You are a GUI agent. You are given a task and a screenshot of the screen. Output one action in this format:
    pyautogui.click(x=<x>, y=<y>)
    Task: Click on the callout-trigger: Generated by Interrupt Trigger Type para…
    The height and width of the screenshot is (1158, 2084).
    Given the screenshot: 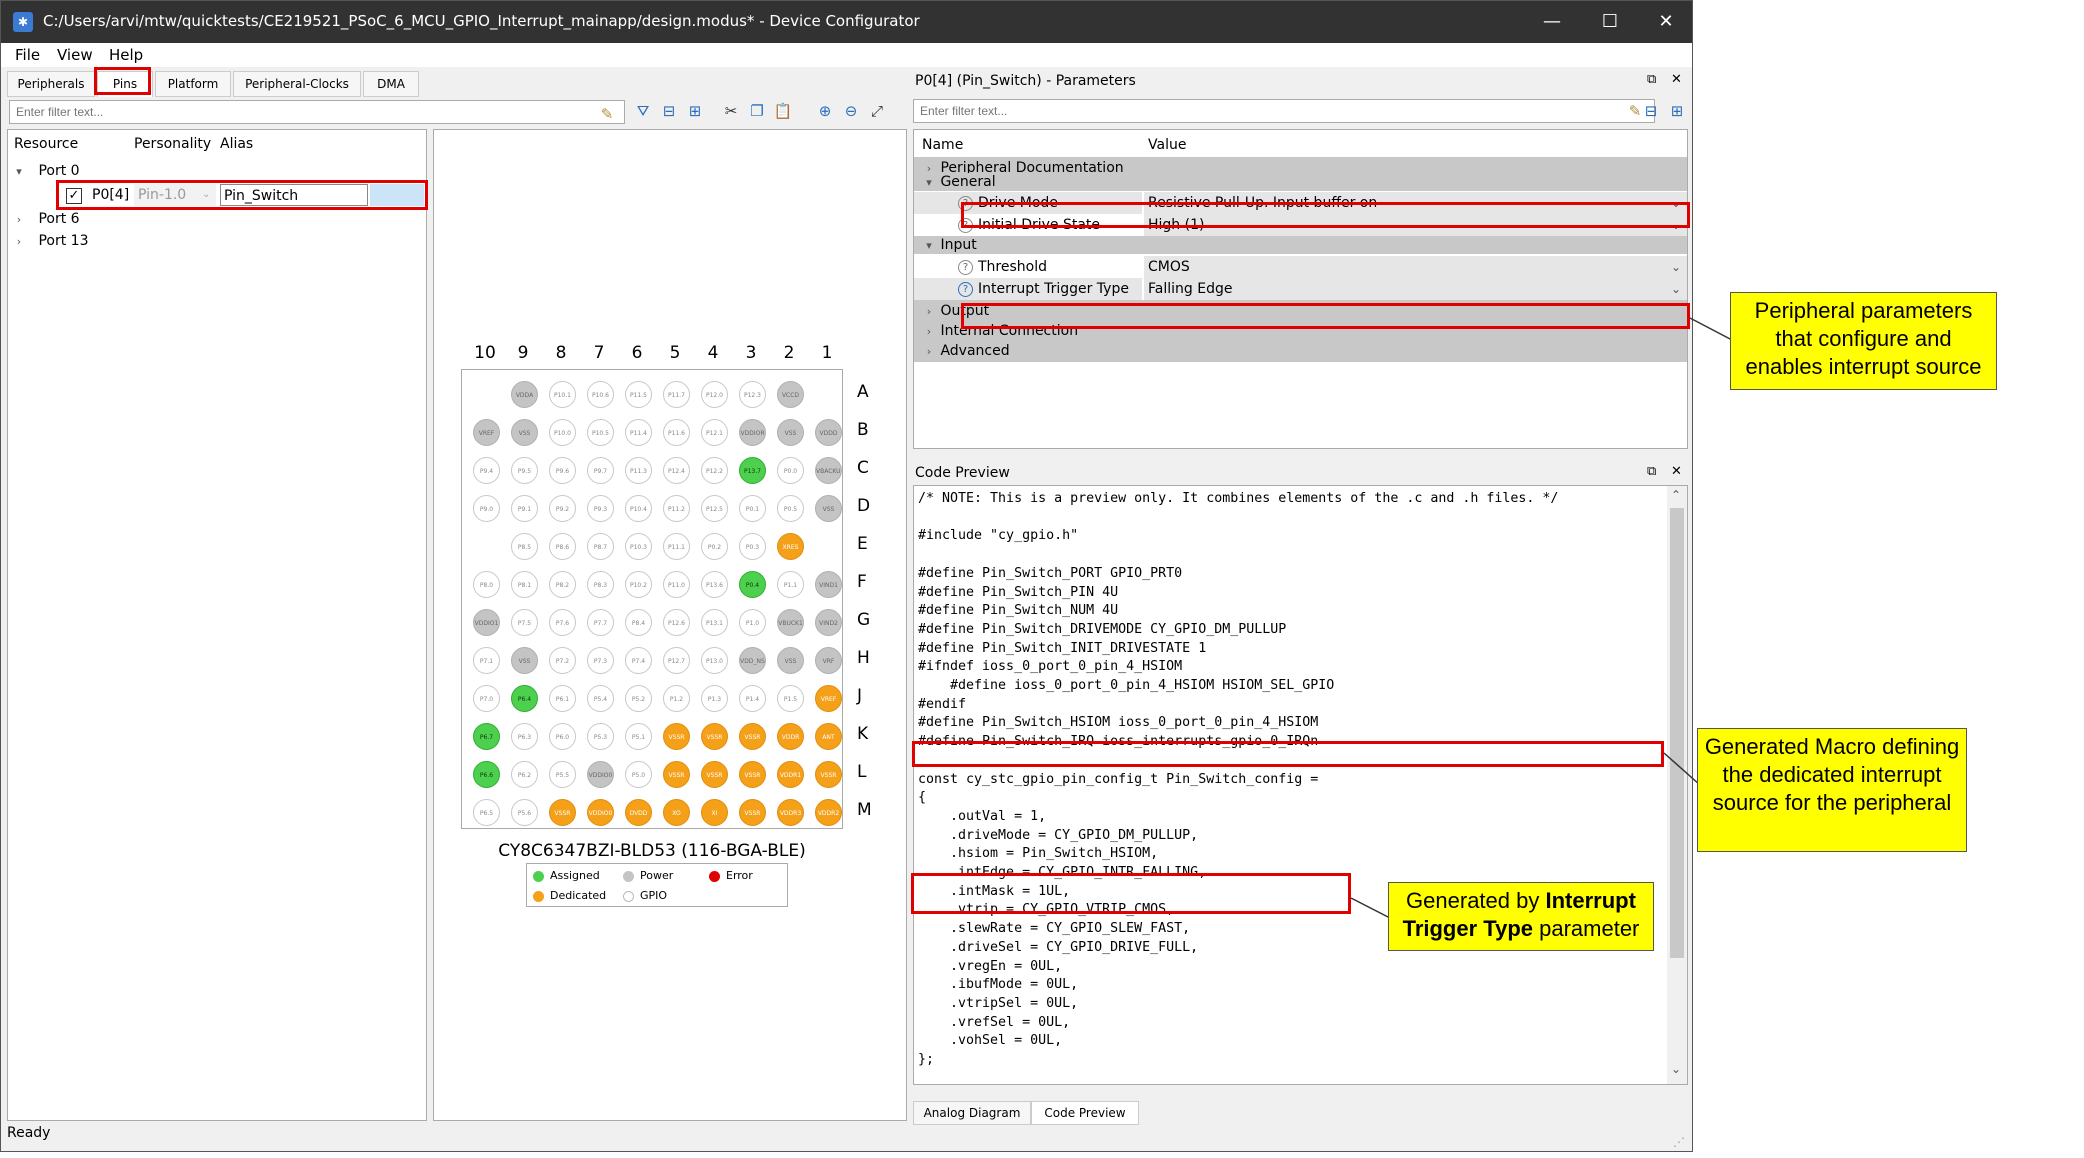 What is the action you would take?
    pyautogui.click(x=1521, y=916)
    